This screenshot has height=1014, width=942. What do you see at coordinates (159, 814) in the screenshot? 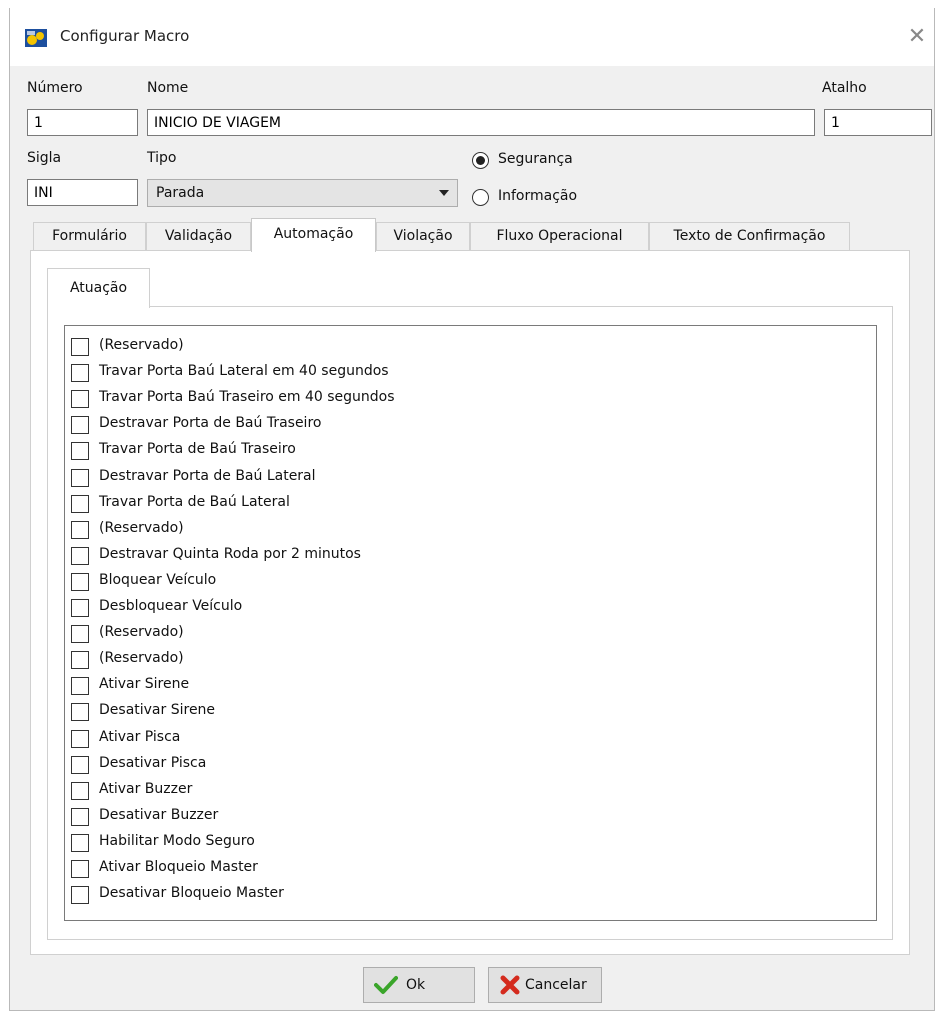
I see `checkbox-label: Desativar Buzzer` at bounding box center [159, 814].